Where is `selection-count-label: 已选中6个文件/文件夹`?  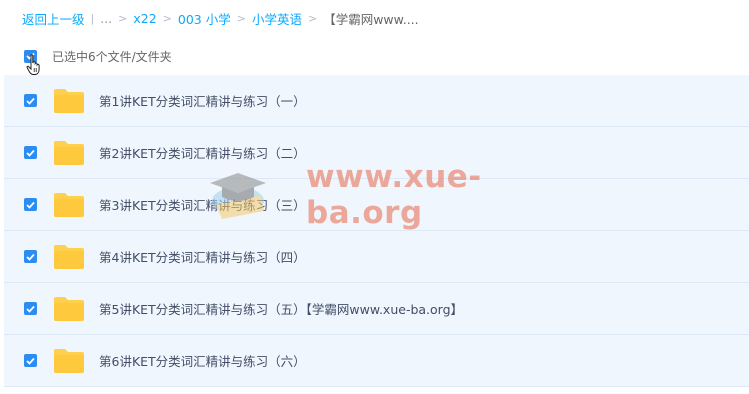 selection-count-label: 已选中6个文件/文件夹 is located at coordinates (112, 56).